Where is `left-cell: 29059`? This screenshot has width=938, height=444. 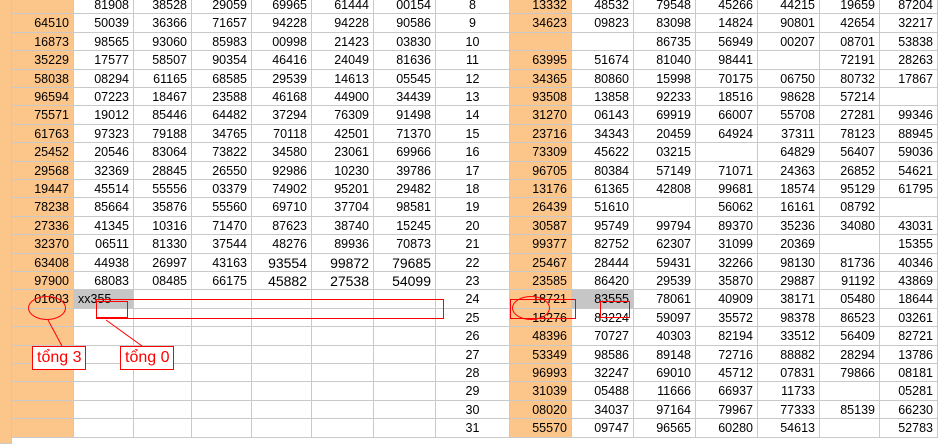
left-cell: 29059 is located at coordinates (222, 7).